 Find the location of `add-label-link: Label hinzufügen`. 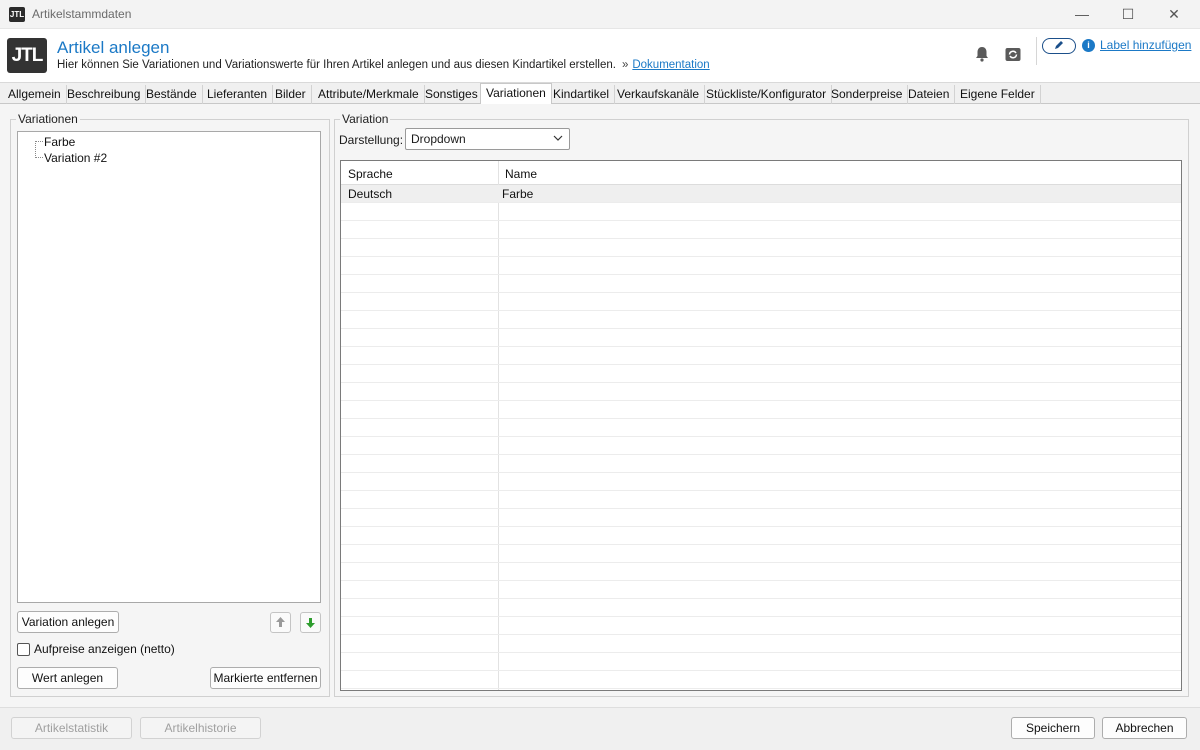

add-label-link: Label hinzufügen is located at coordinates (1145, 45).